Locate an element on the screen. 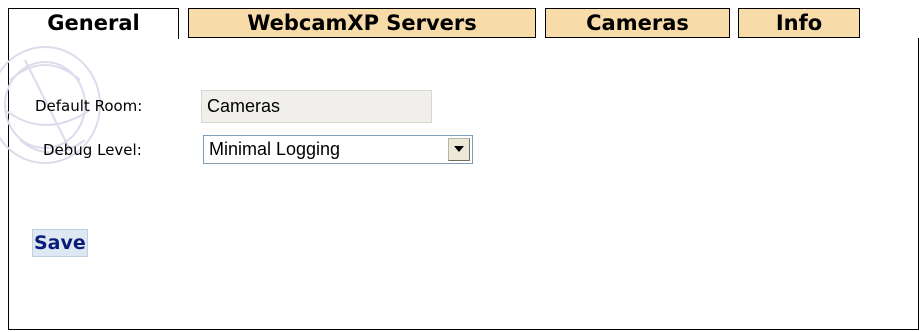 Image resolution: width=919 pixels, height=332 pixels. tab-general: General is located at coordinates (93, 23).